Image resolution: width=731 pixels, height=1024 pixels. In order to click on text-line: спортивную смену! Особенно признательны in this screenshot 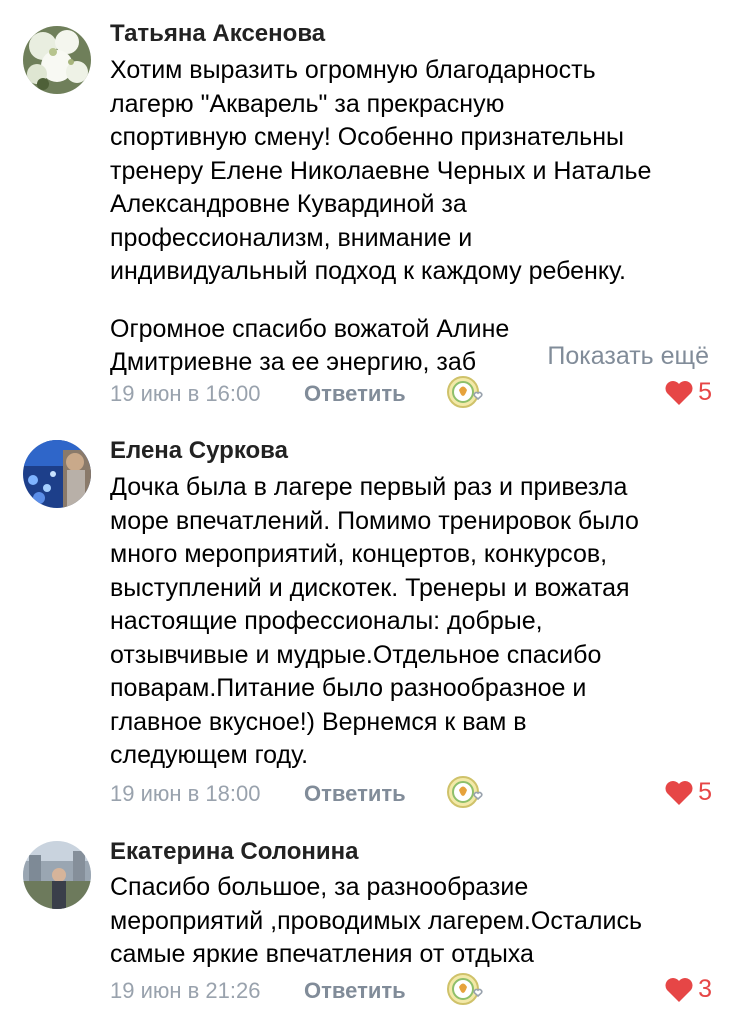, I will do `click(367, 137)`.